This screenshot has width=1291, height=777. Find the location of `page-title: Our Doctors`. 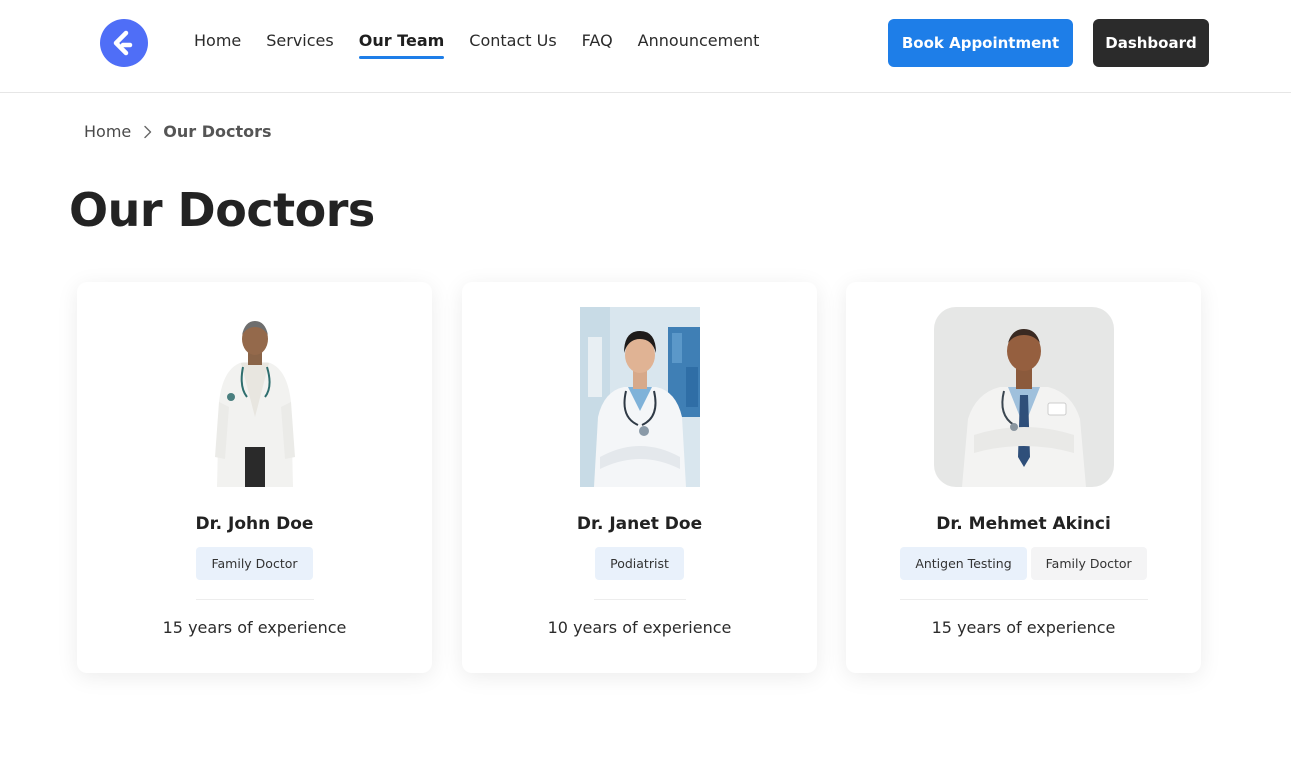

page-title: Our Doctors is located at coordinates (222, 210).